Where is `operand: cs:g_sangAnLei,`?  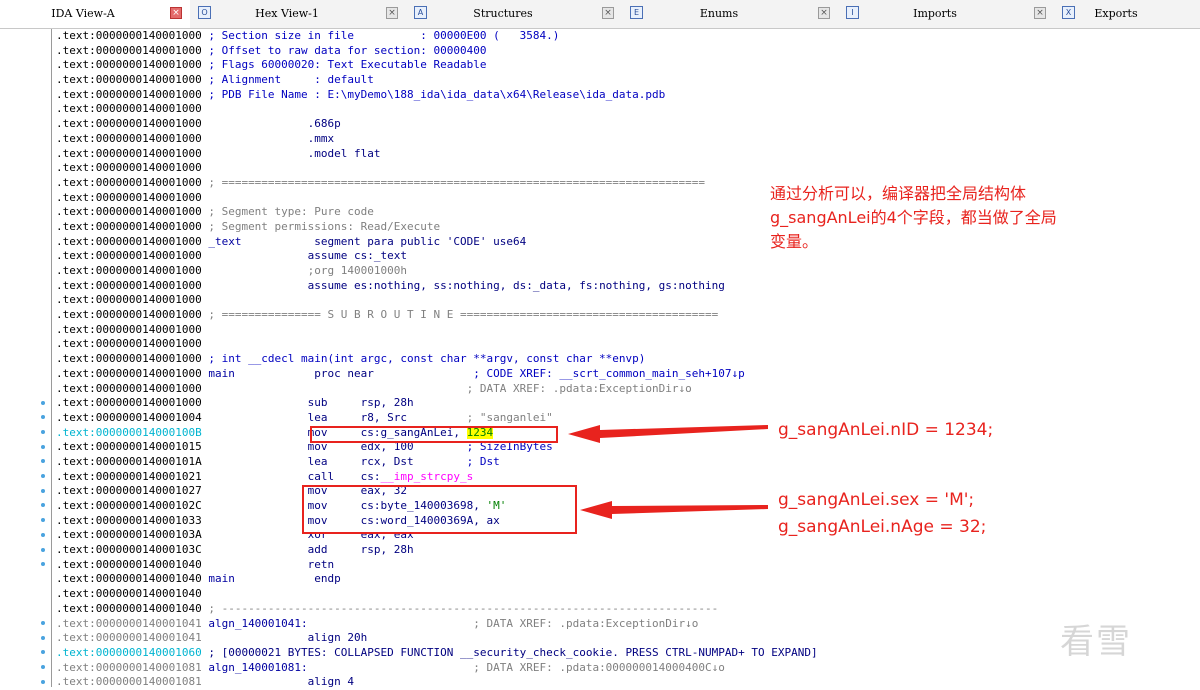 operand: cs:g_sangAnLei, is located at coordinates (414, 432).